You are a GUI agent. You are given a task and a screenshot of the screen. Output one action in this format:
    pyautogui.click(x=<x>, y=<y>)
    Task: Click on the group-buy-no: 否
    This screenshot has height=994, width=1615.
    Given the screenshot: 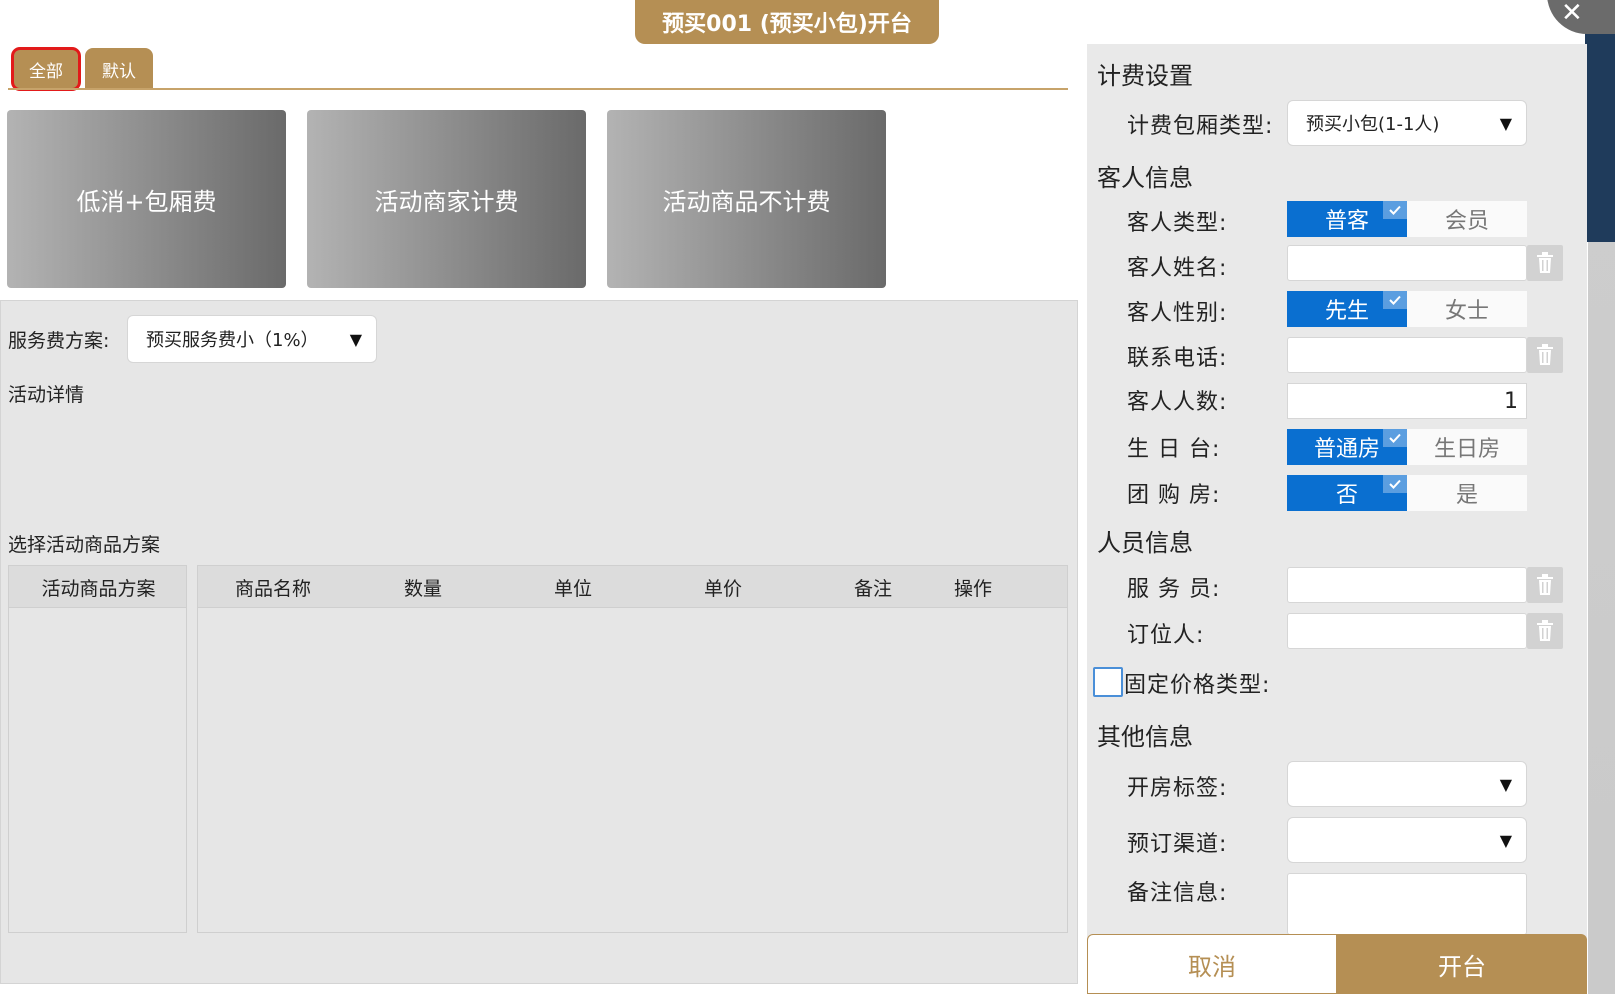 What is the action you would take?
    pyautogui.click(x=1347, y=493)
    